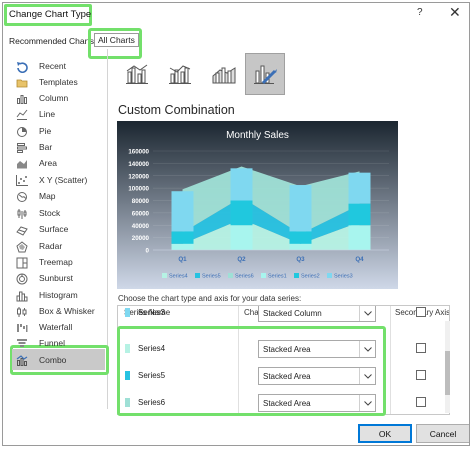 Image resolution: width=474 pixels, height=450 pixels. I want to click on chart-type-label: Box & Whisker, so click(67, 311).